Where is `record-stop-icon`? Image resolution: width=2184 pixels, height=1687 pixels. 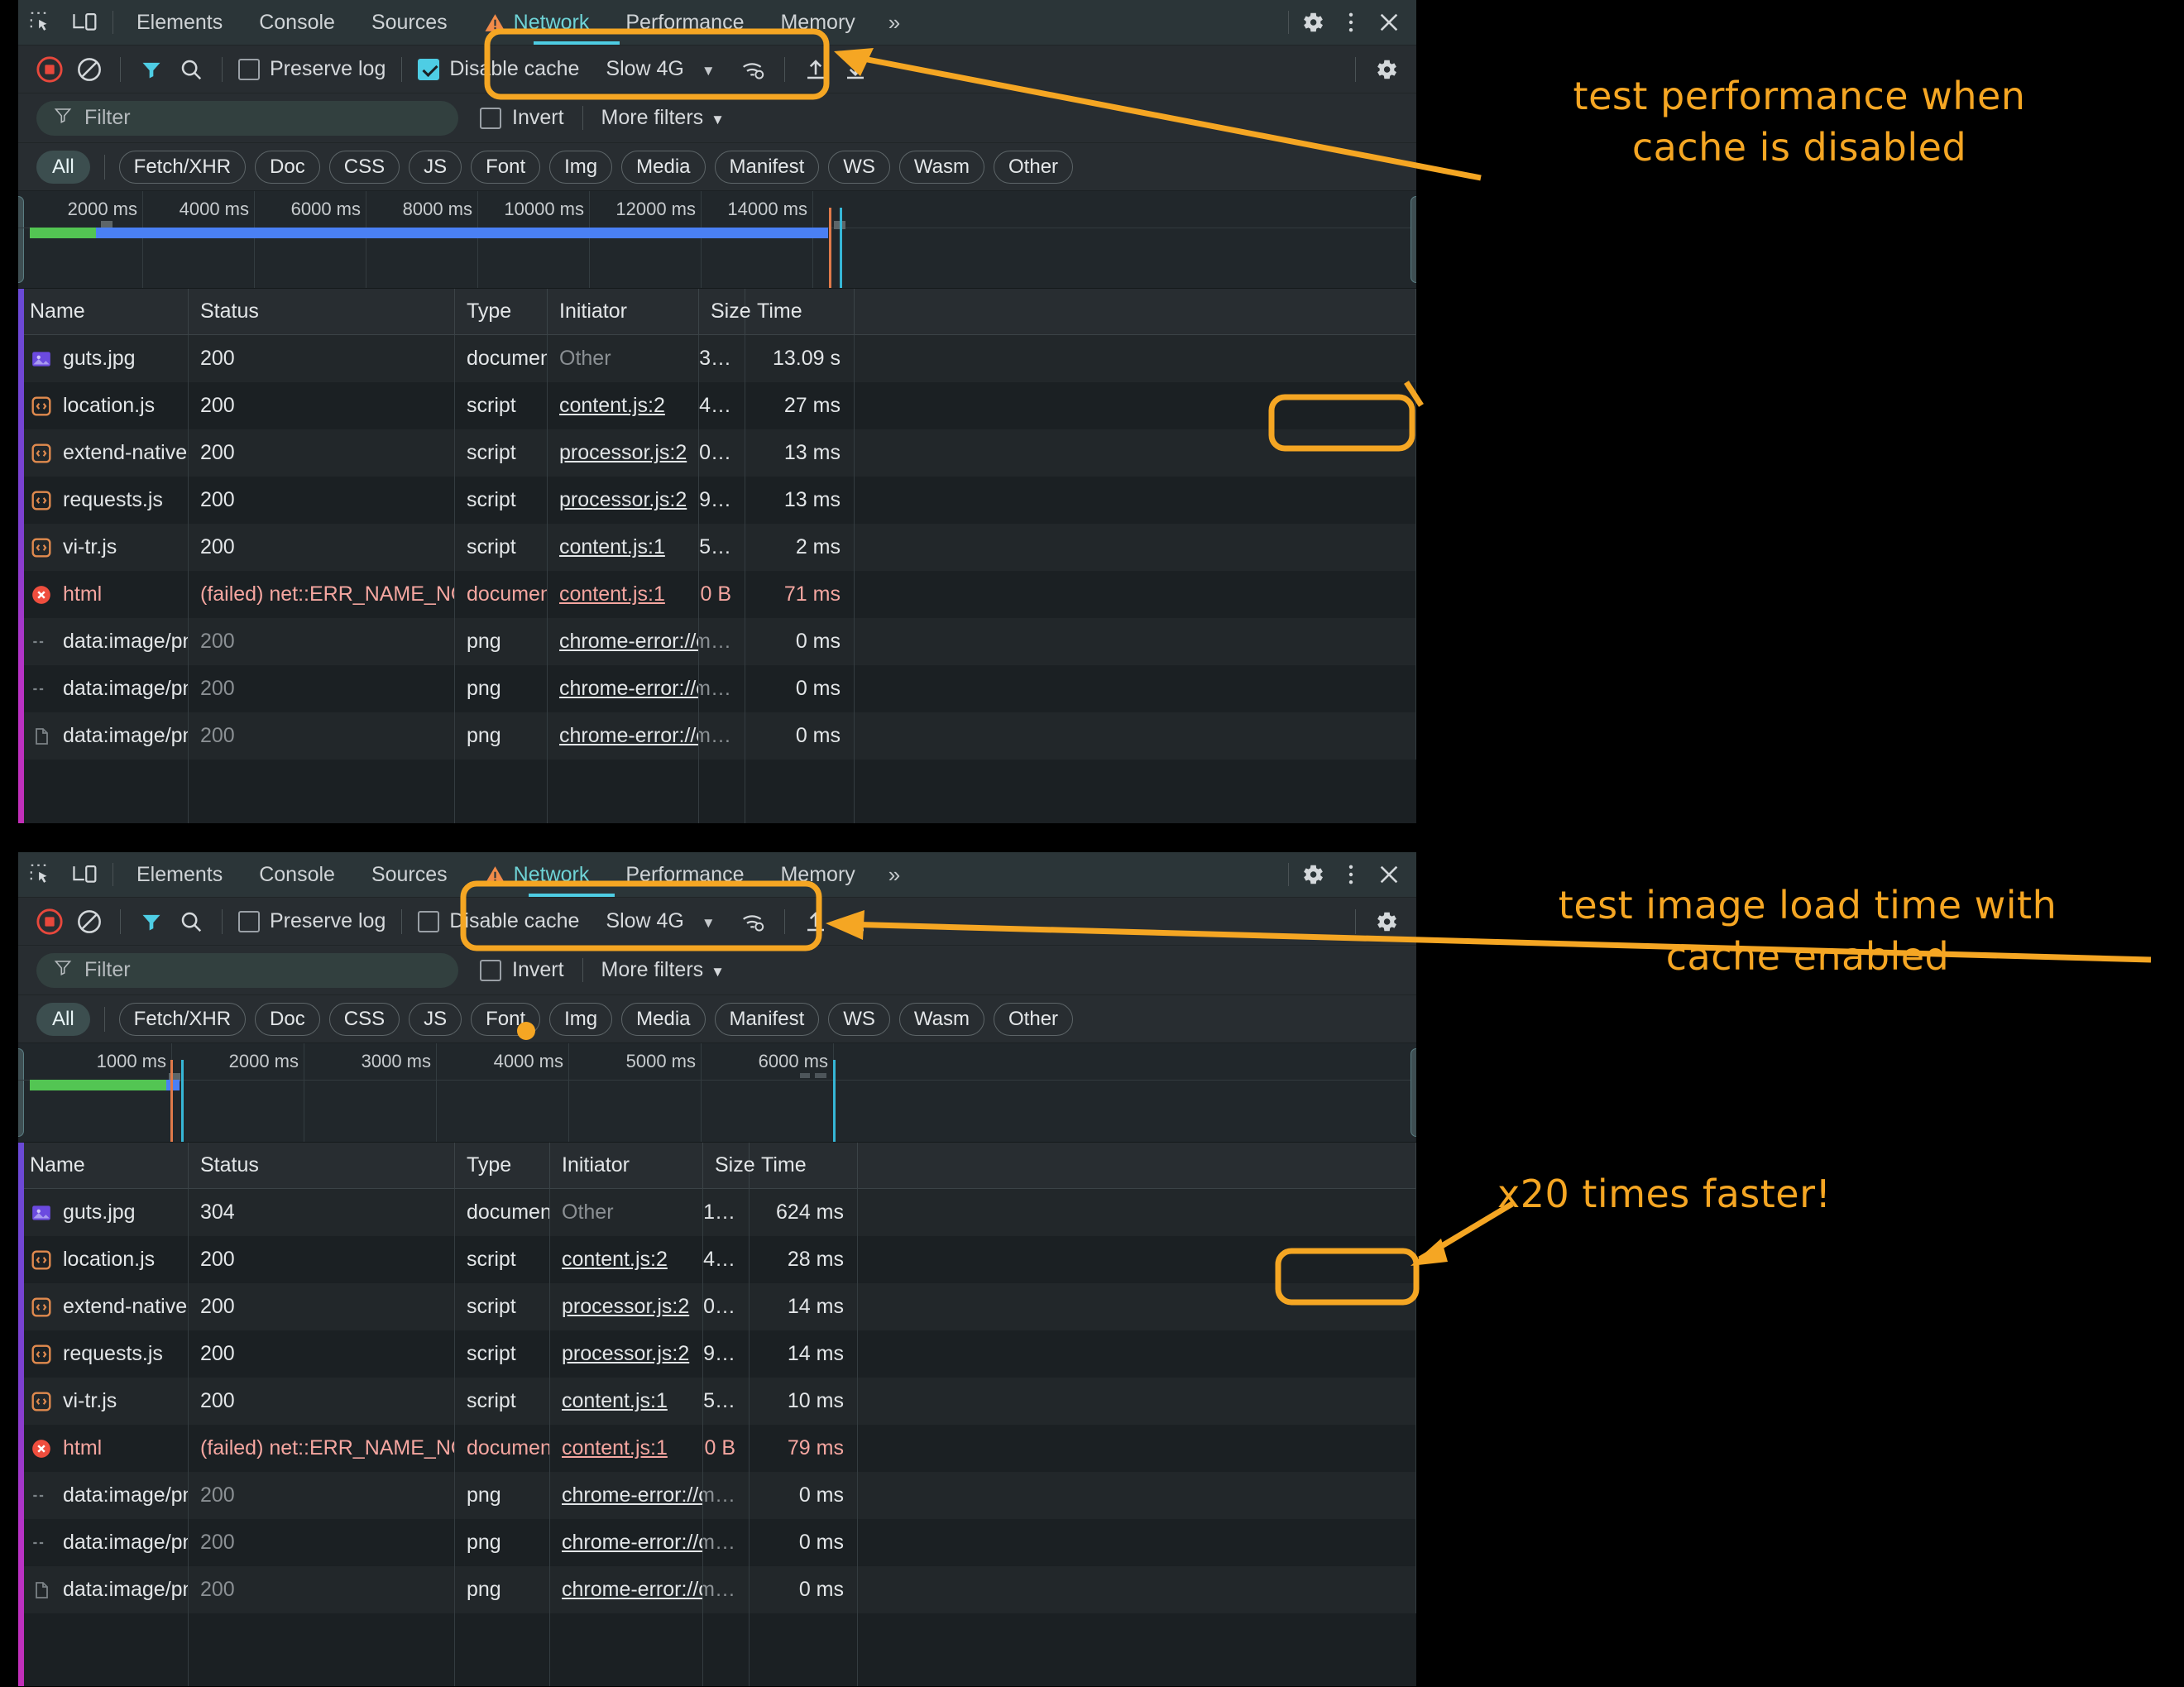
record-stop-icon is located at coordinates (49, 922).